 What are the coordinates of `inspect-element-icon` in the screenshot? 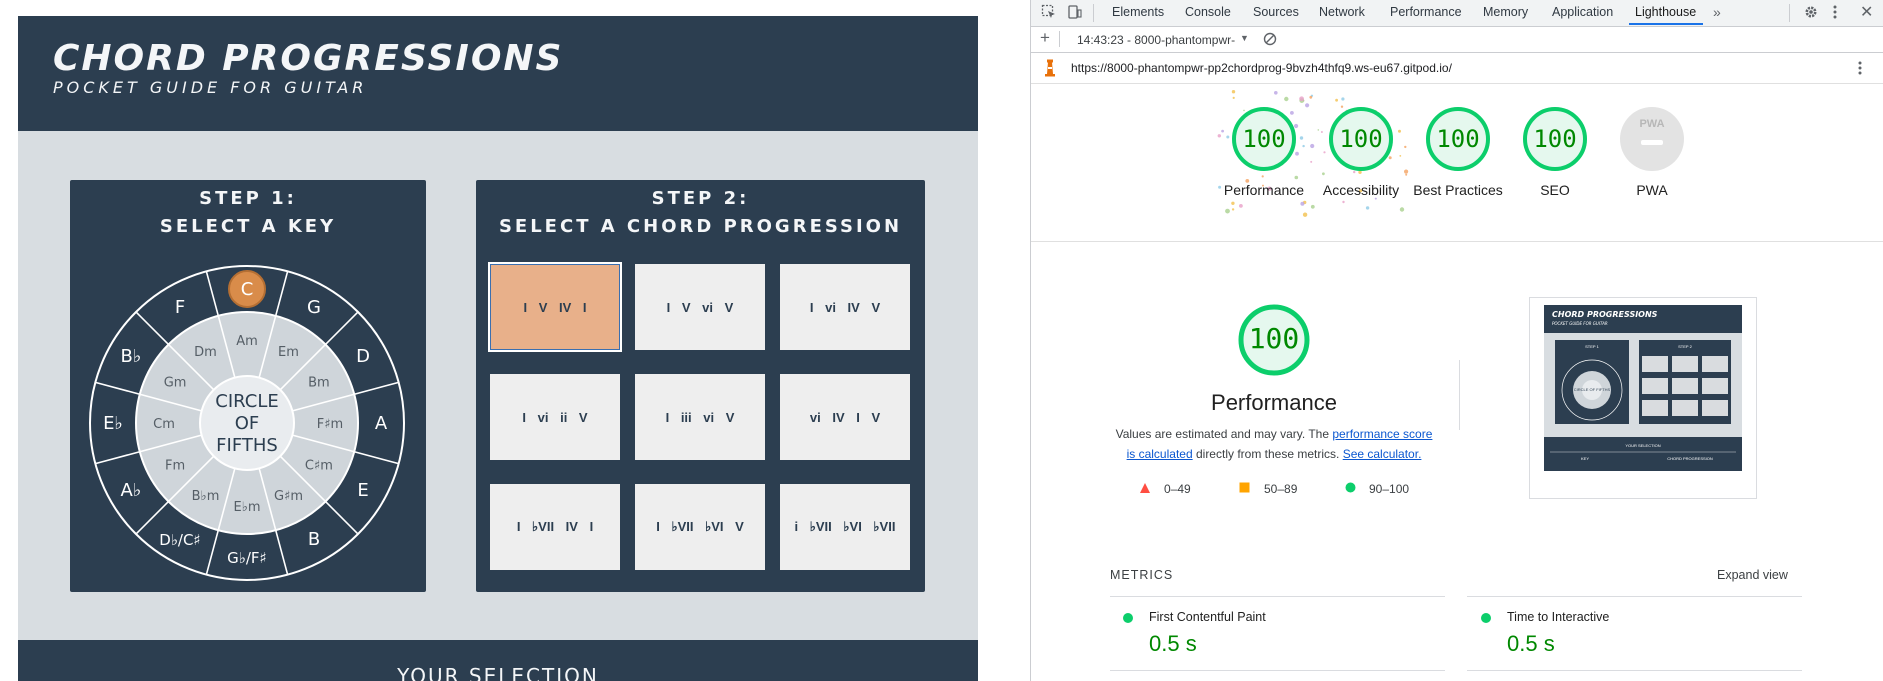 It's located at (1049, 13).